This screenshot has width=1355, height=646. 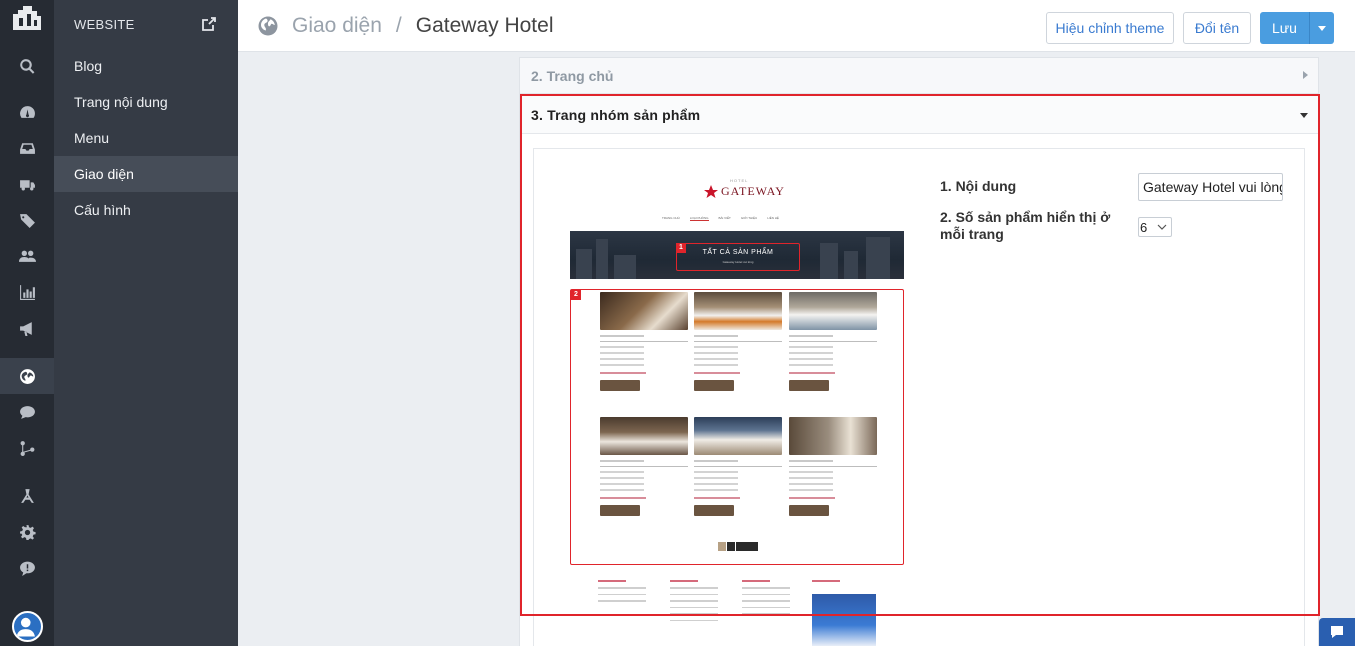 I want to click on globe-icon, so click(x=268, y=26).